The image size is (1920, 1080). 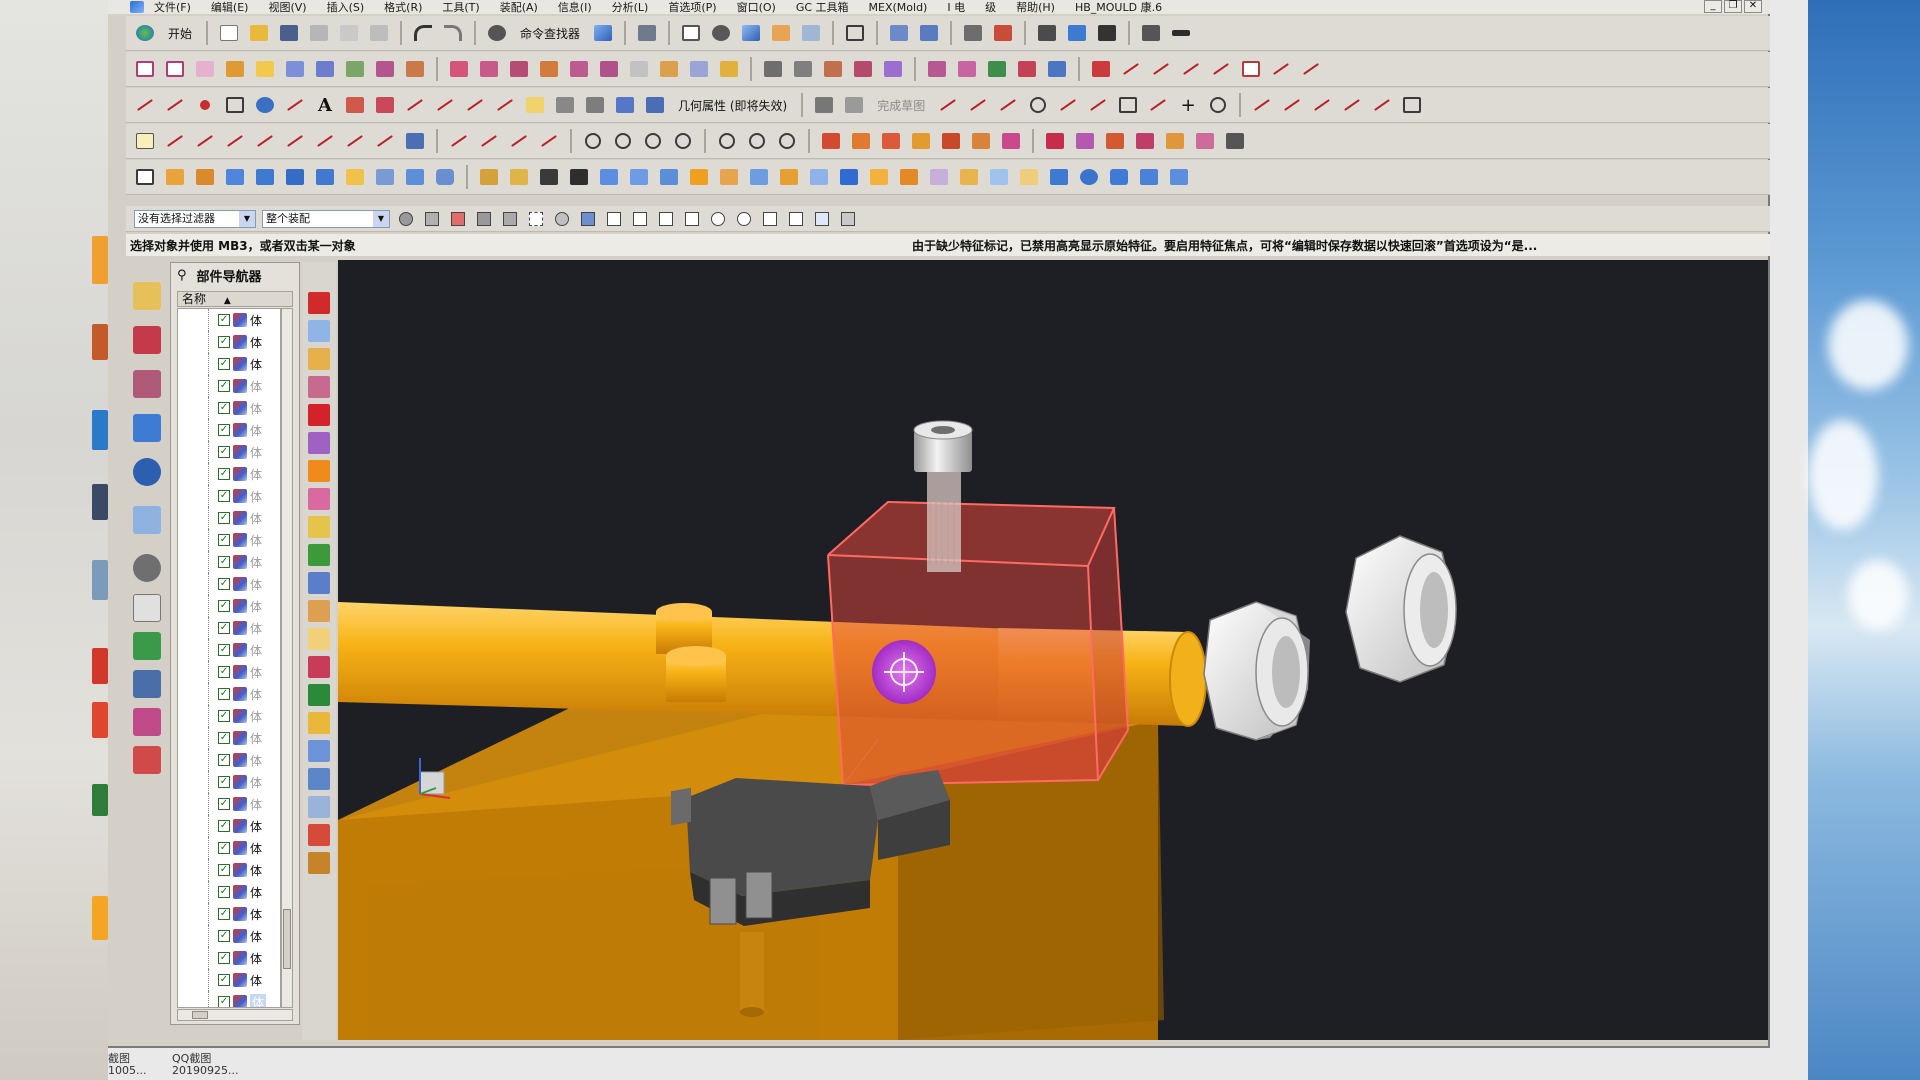 What do you see at coordinates (319, 667) in the screenshot?
I see `trim-feature-icon` at bounding box center [319, 667].